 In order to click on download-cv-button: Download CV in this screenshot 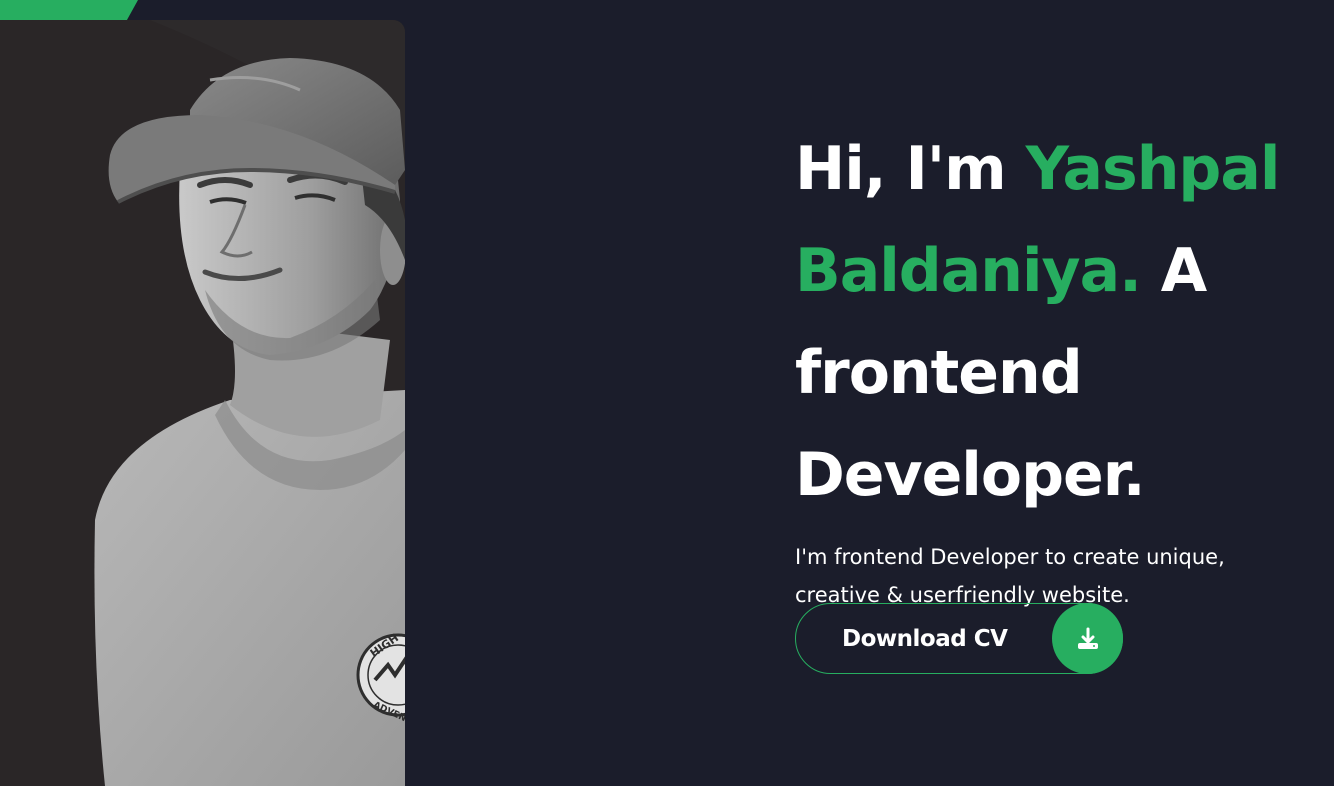, I will do `click(959, 638)`.